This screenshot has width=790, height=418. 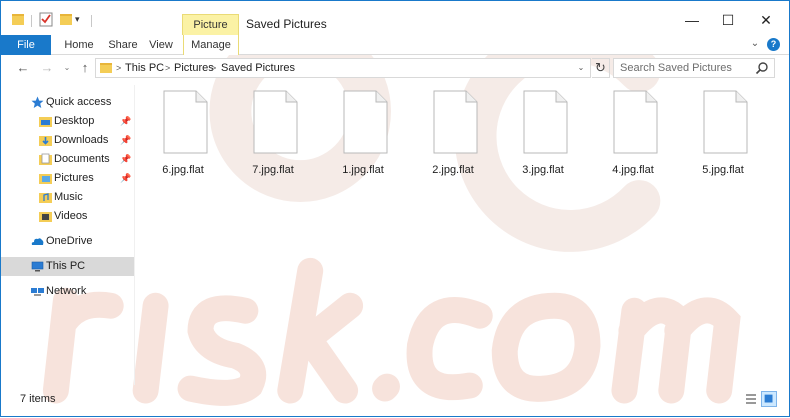 What do you see at coordinates (543, 170) in the screenshot?
I see `file-name: 3.jpg.flat` at bounding box center [543, 170].